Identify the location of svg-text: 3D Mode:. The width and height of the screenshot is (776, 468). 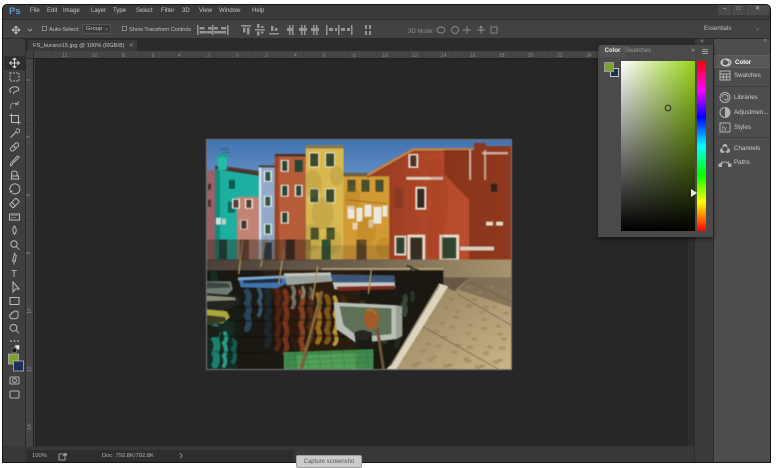
(421, 32).